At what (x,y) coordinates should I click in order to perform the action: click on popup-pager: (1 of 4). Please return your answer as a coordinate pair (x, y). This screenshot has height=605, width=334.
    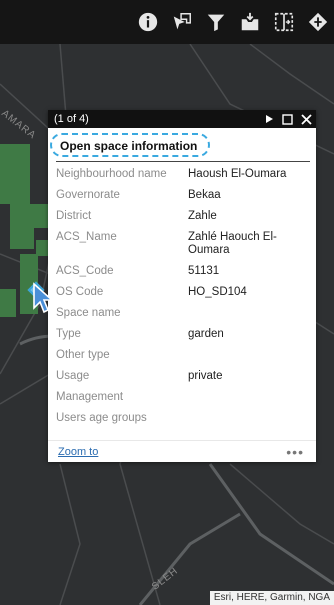
    Looking at the image, I should click on (71, 119).